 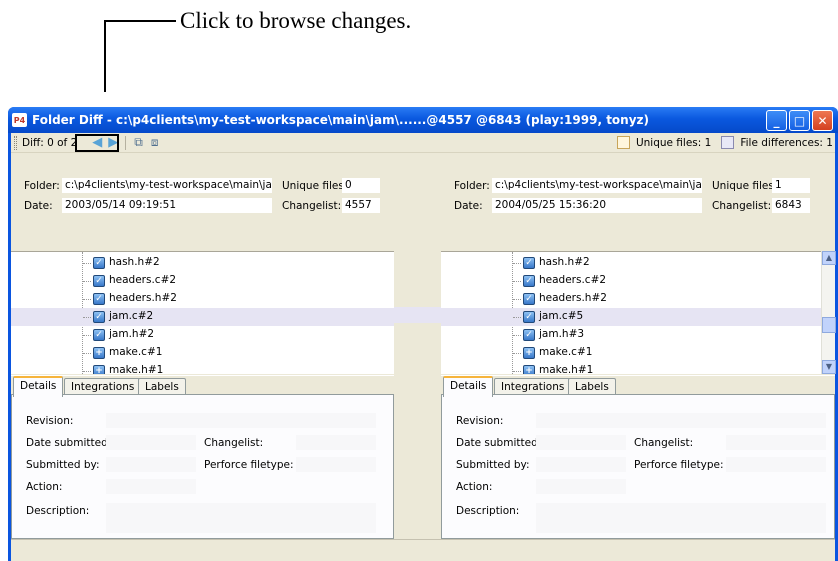 What do you see at coordinates (296, 20) in the screenshot?
I see `annotation-caption: Click to browse changes.` at bounding box center [296, 20].